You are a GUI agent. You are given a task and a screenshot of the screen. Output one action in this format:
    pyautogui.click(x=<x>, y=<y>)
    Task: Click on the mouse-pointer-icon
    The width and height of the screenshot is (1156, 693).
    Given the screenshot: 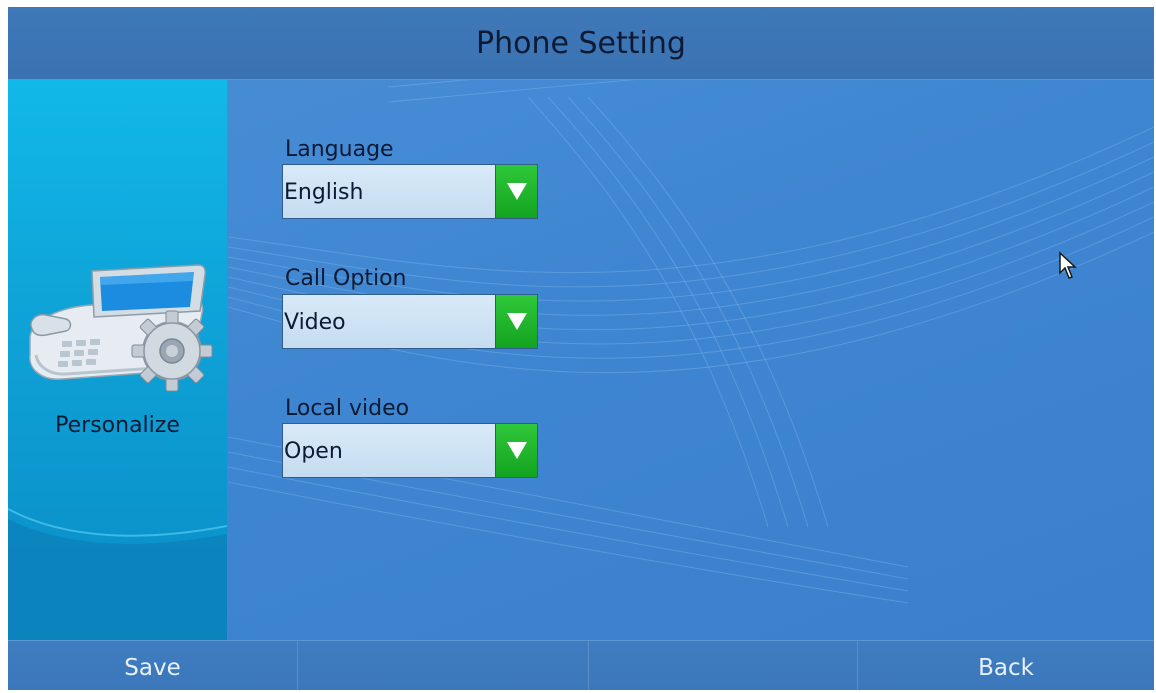 What is the action you would take?
    pyautogui.click(x=1068, y=265)
    